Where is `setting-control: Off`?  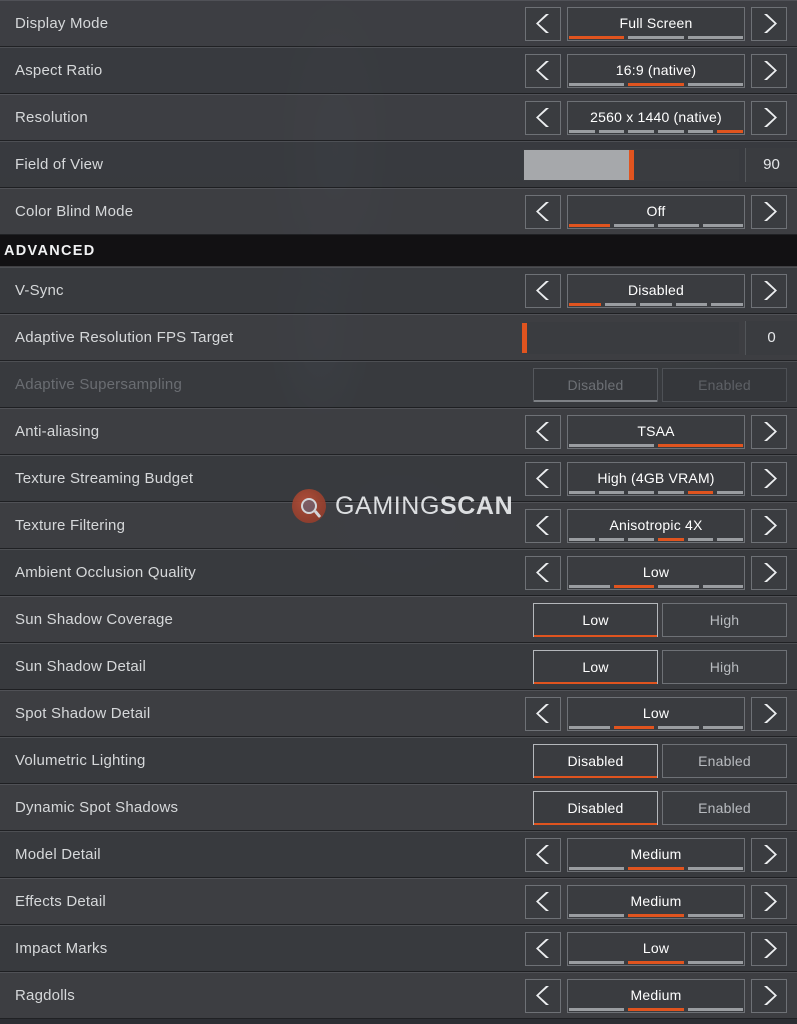
setting-control: Off is located at coordinates (656, 211).